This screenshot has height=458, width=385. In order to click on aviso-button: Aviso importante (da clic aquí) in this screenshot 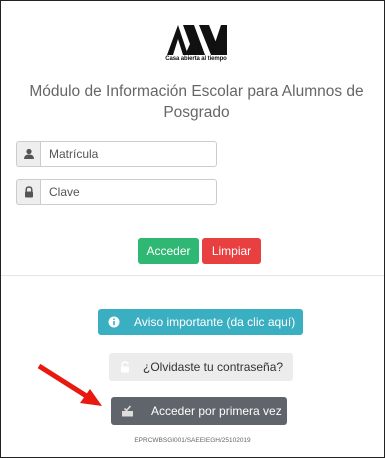, I will do `click(200, 322)`.